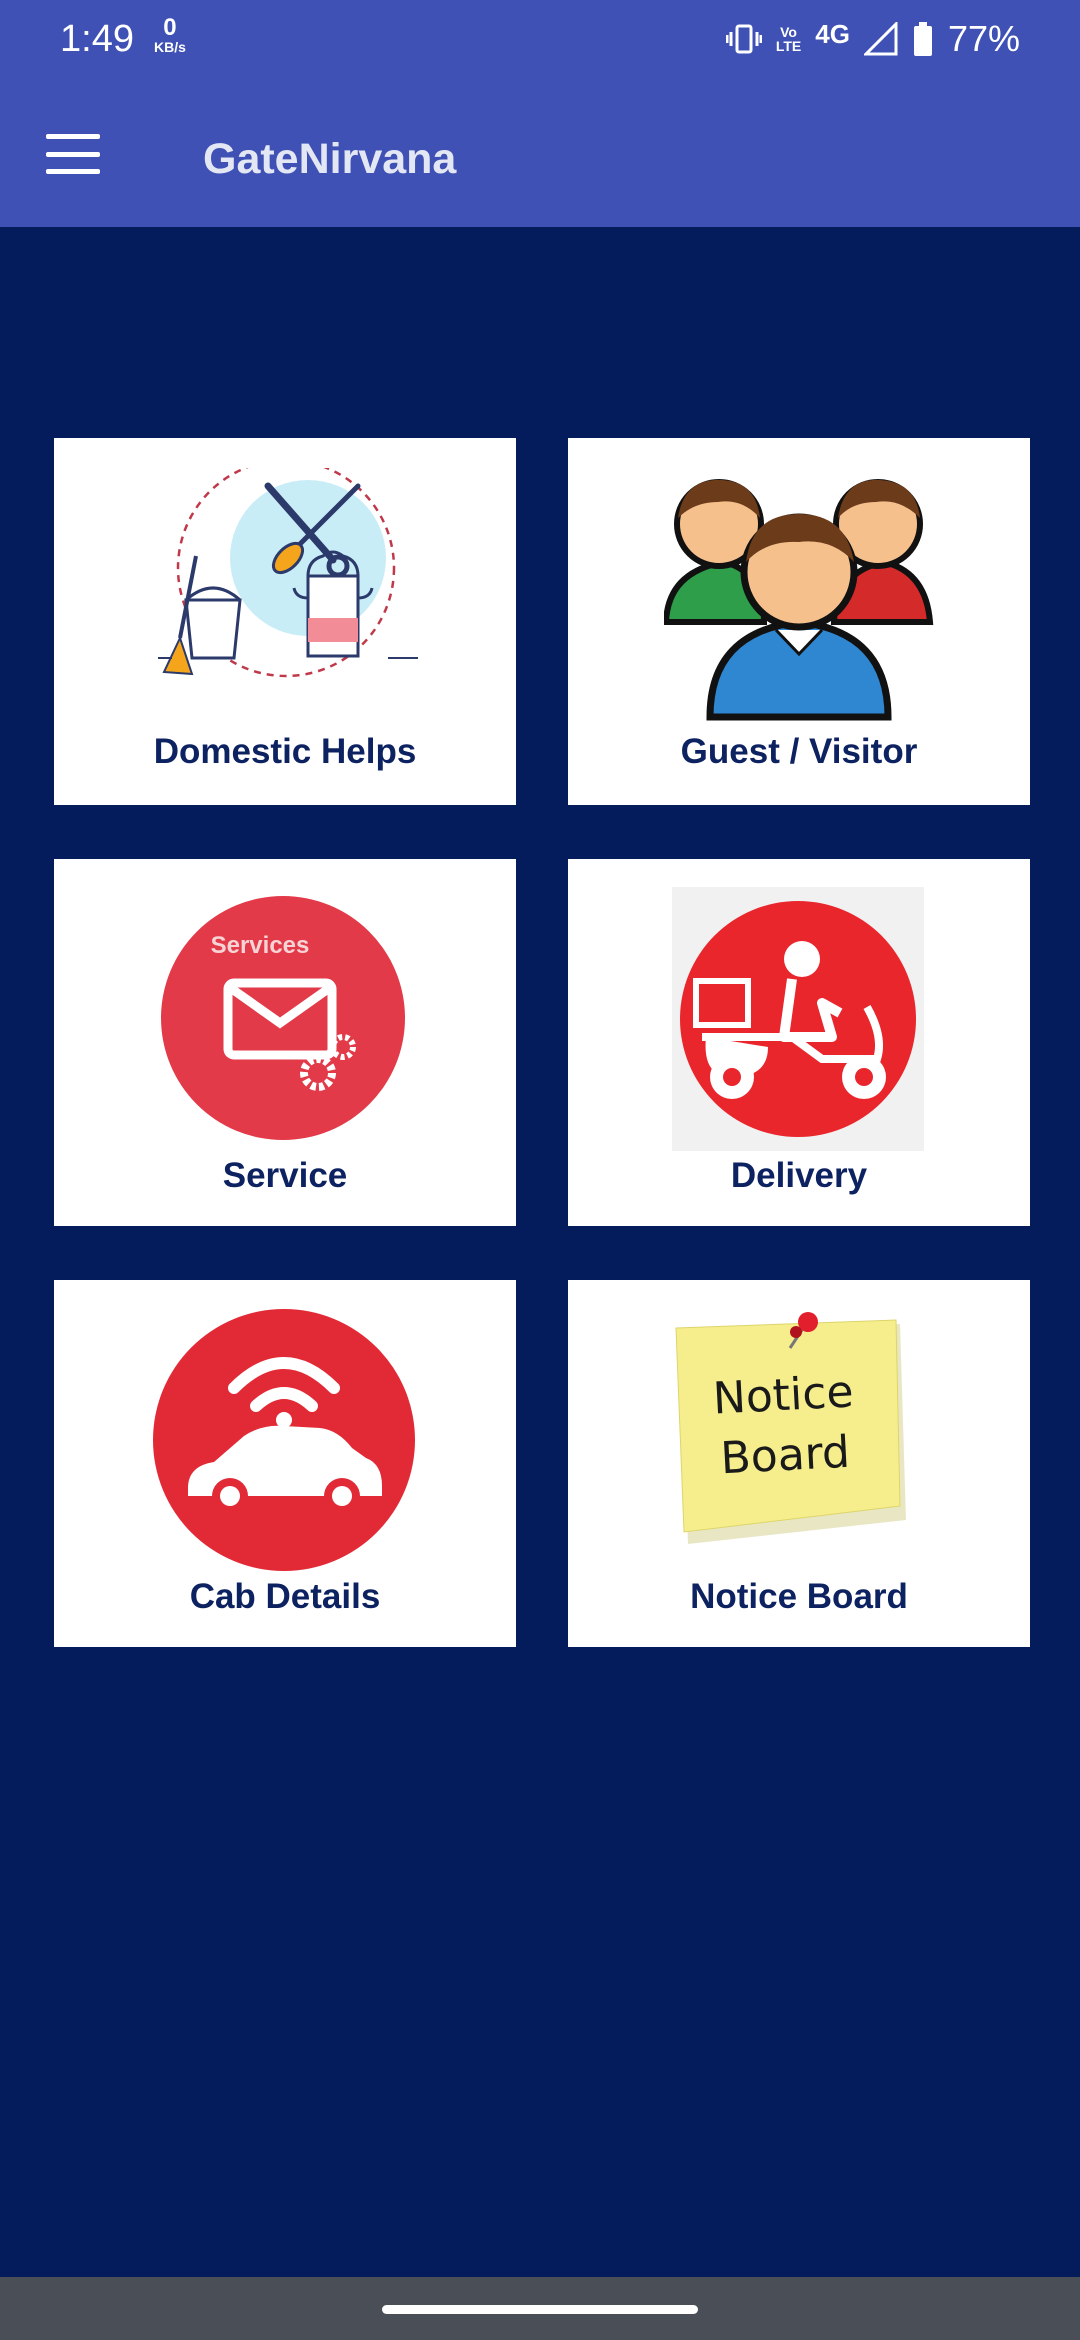  I want to click on home-gesture-handle, so click(540, 2309).